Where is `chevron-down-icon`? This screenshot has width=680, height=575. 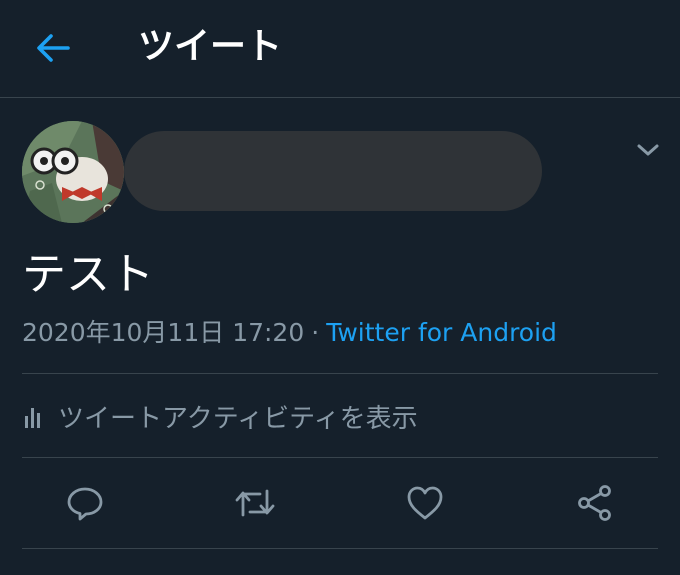
chevron-down-icon is located at coordinates (648, 150).